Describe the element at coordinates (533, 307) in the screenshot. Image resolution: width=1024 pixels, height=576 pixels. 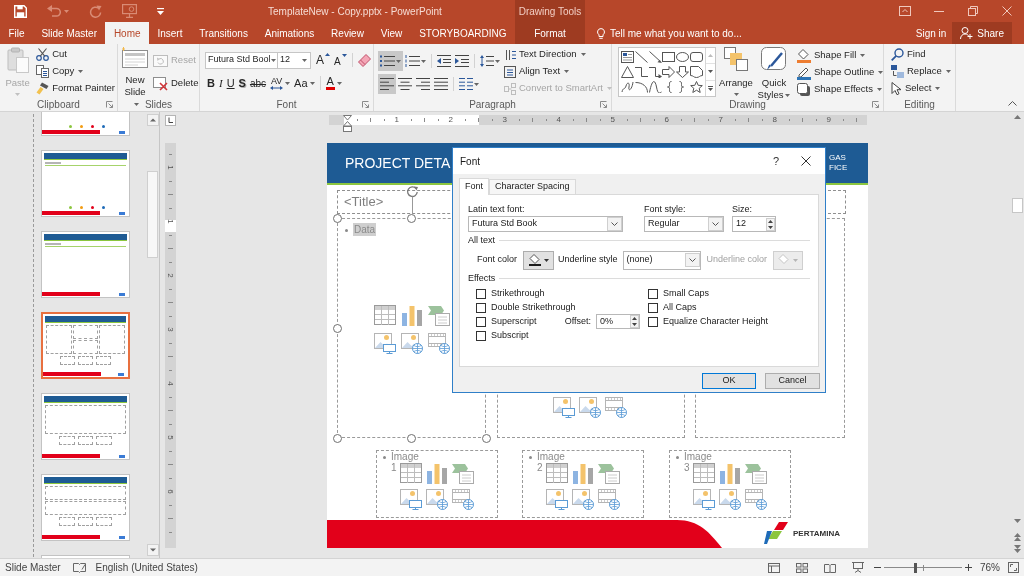
I see `checkbox-label: Double Strikethrough` at that location.